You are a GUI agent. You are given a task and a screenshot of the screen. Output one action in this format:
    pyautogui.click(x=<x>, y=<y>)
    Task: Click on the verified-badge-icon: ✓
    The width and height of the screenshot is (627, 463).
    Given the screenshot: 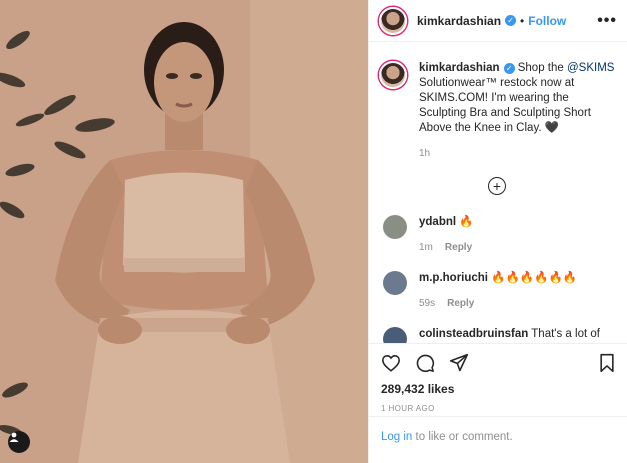 What is the action you would take?
    pyautogui.click(x=511, y=20)
    